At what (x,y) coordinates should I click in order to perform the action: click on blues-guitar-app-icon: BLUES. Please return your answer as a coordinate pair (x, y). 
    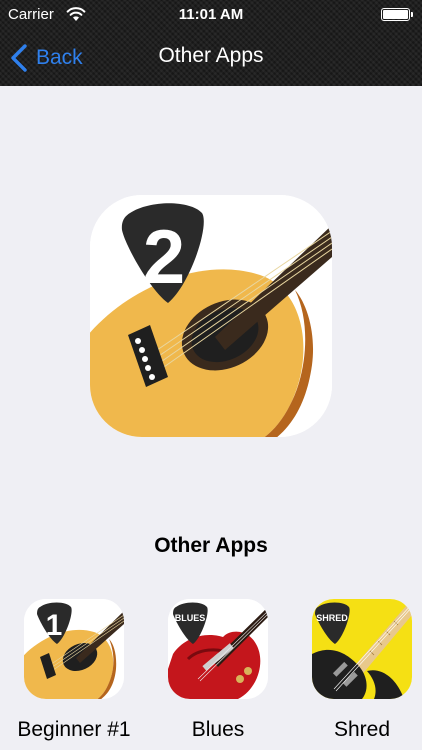
    Looking at the image, I should click on (218, 649).